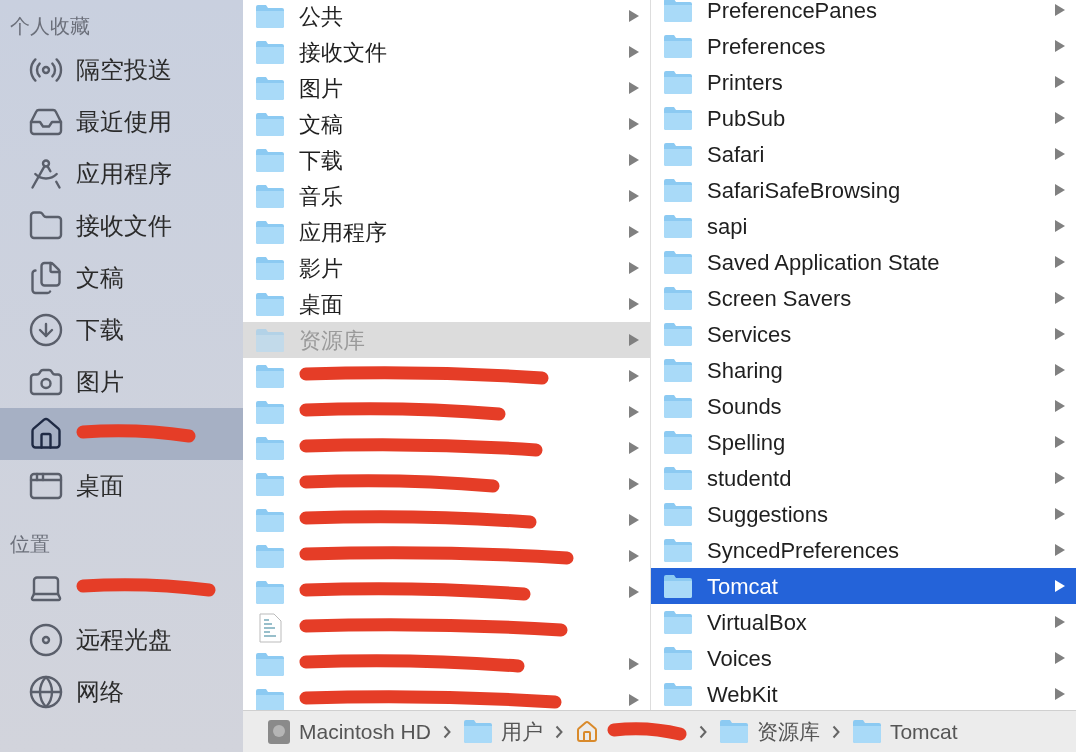  Describe the element at coordinates (863, 14) in the screenshot. I see `file-row: PreferencePanes` at that location.